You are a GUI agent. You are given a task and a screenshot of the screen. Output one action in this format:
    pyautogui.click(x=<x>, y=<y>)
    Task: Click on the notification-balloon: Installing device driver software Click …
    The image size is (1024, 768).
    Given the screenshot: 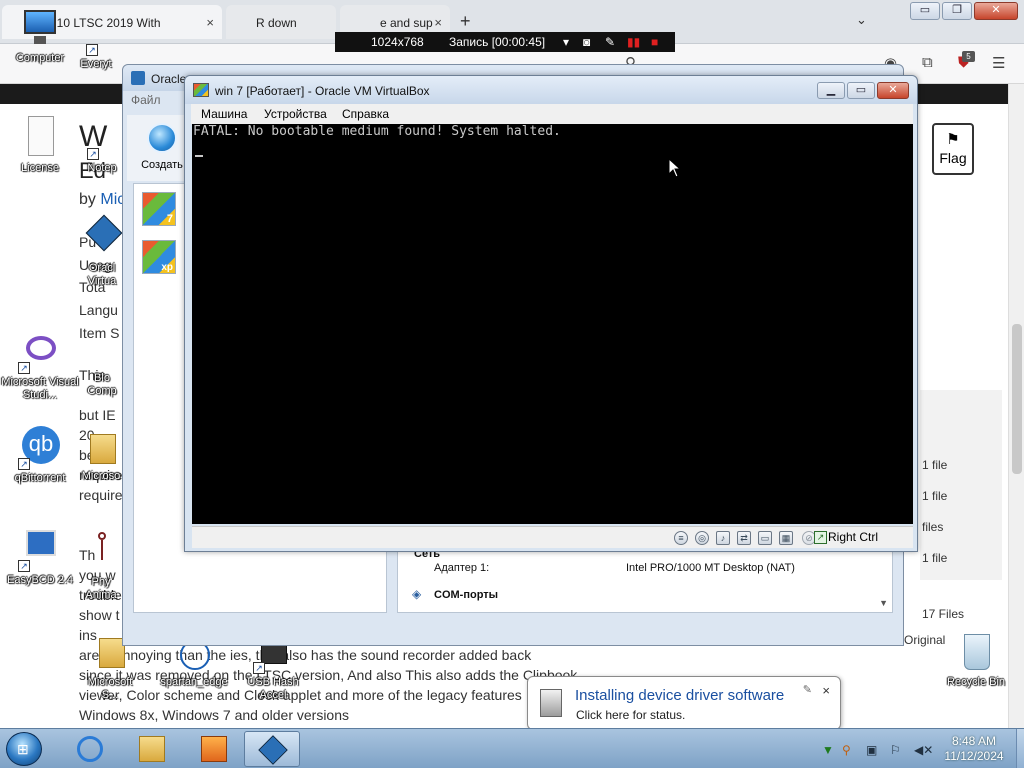 What is the action you would take?
    pyautogui.click(x=684, y=703)
    